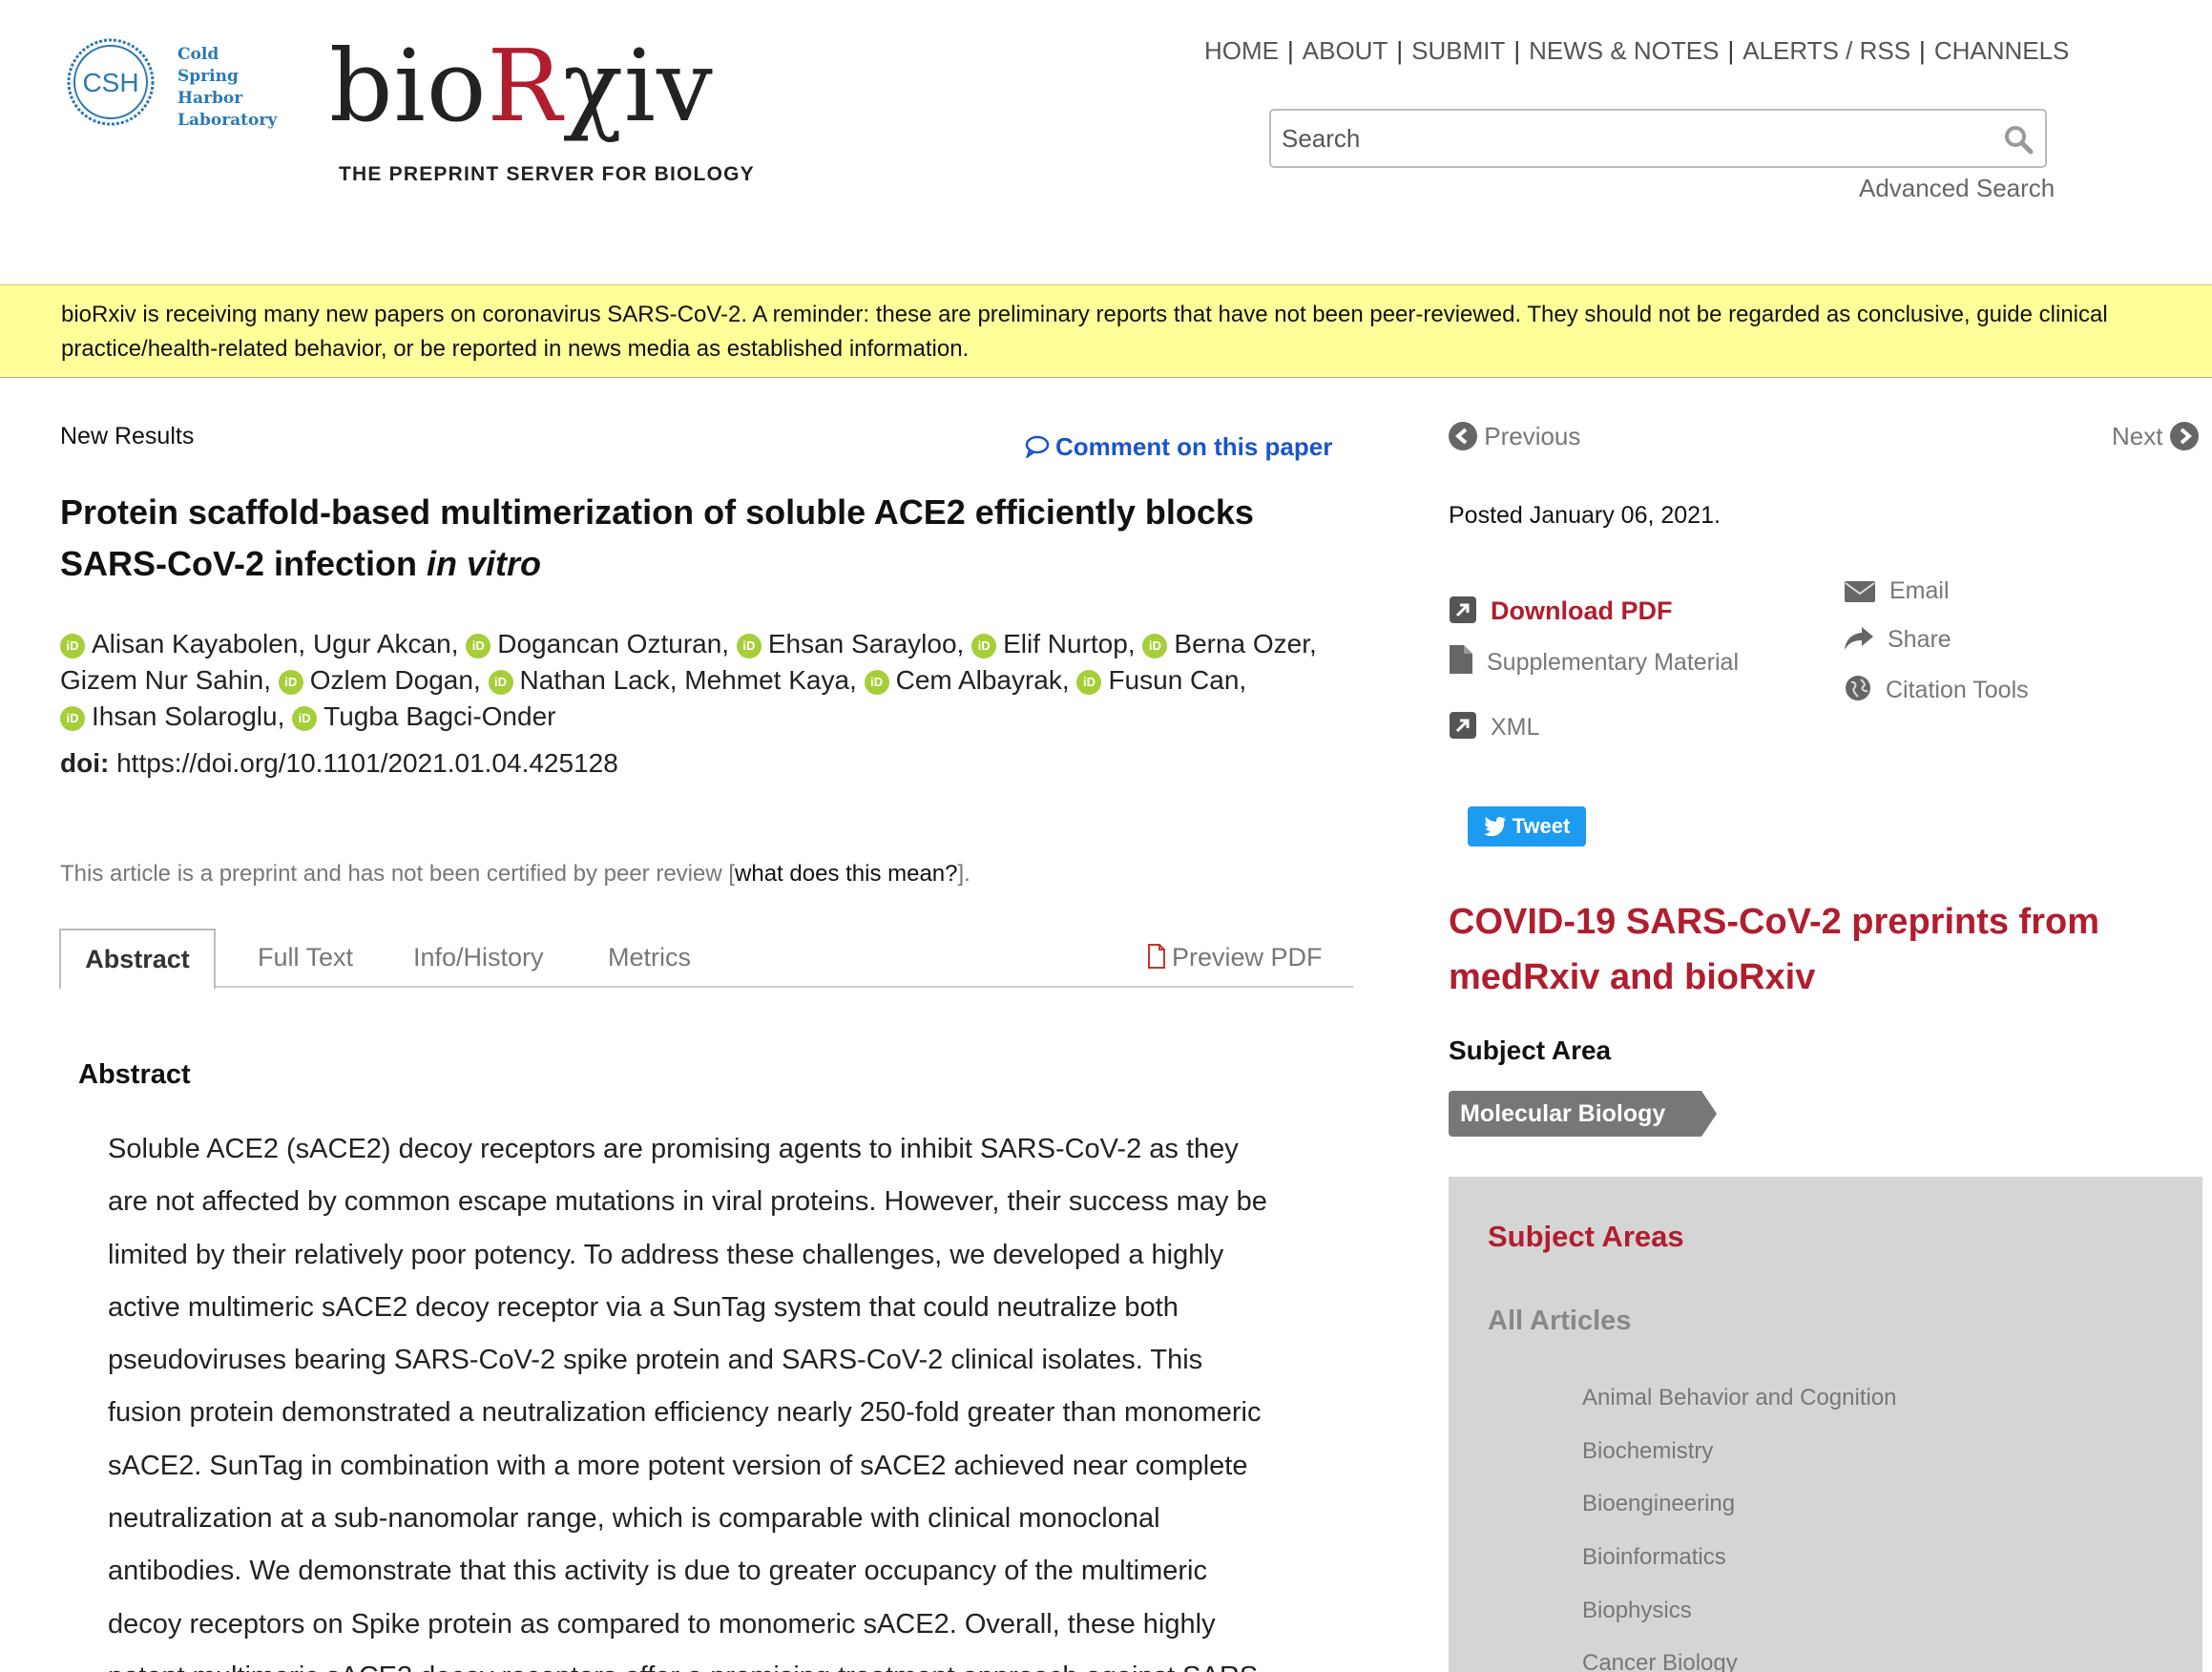 The image size is (2212, 1672). I want to click on subject-areas-title: Subject Areas, so click(1586, 1236).